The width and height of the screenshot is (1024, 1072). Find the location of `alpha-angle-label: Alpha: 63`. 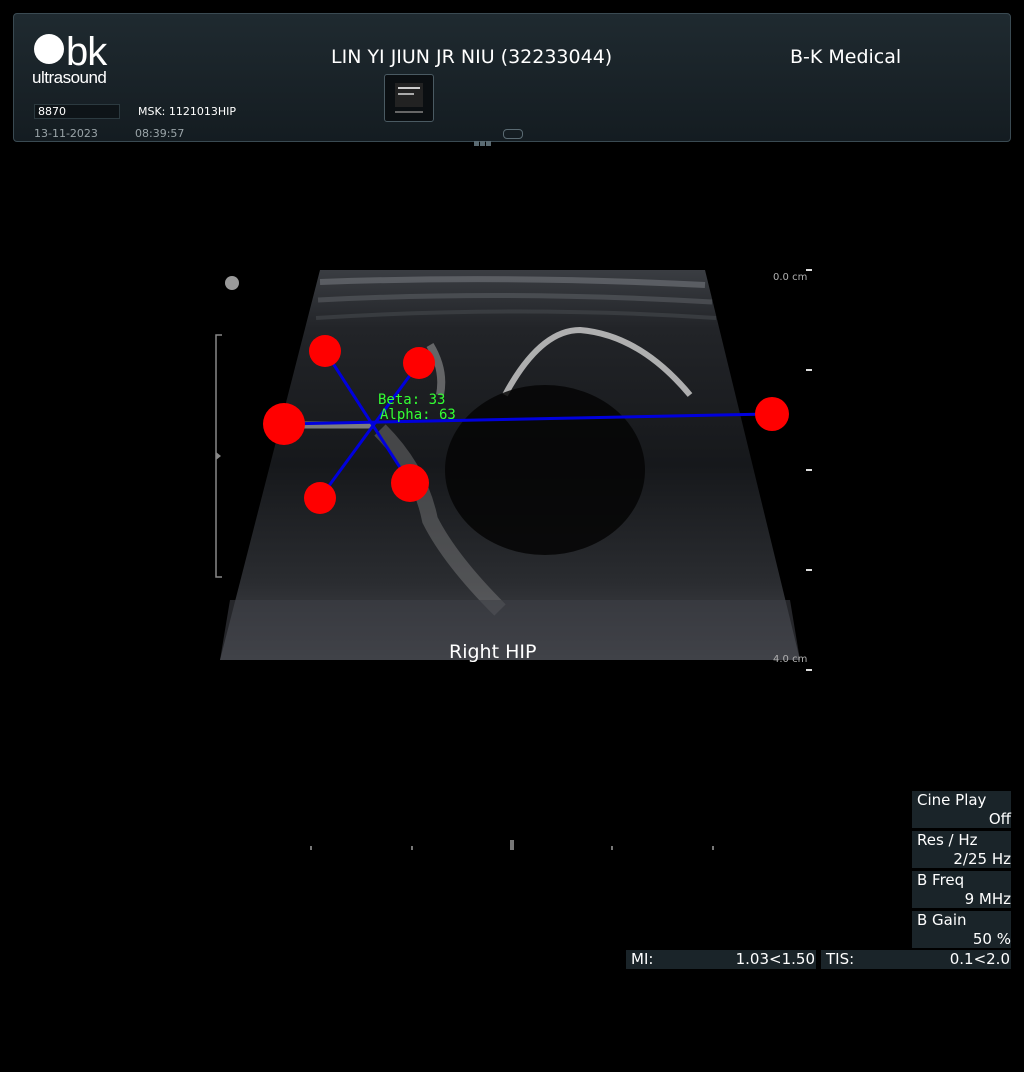

alpha-angle-label: Alpha: 63 is located at coordinates (418, 415).